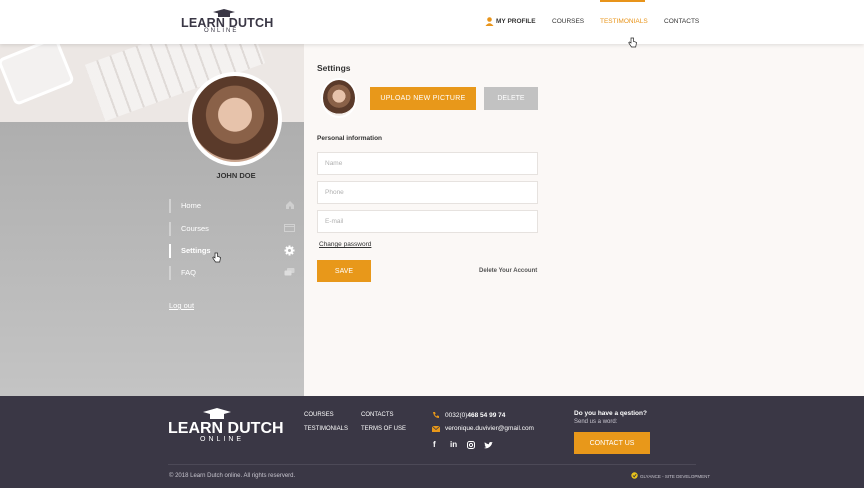  Describe the element at coordinates (453, 444) in the screenshot. I see `linkedin-icon: in` at that location.